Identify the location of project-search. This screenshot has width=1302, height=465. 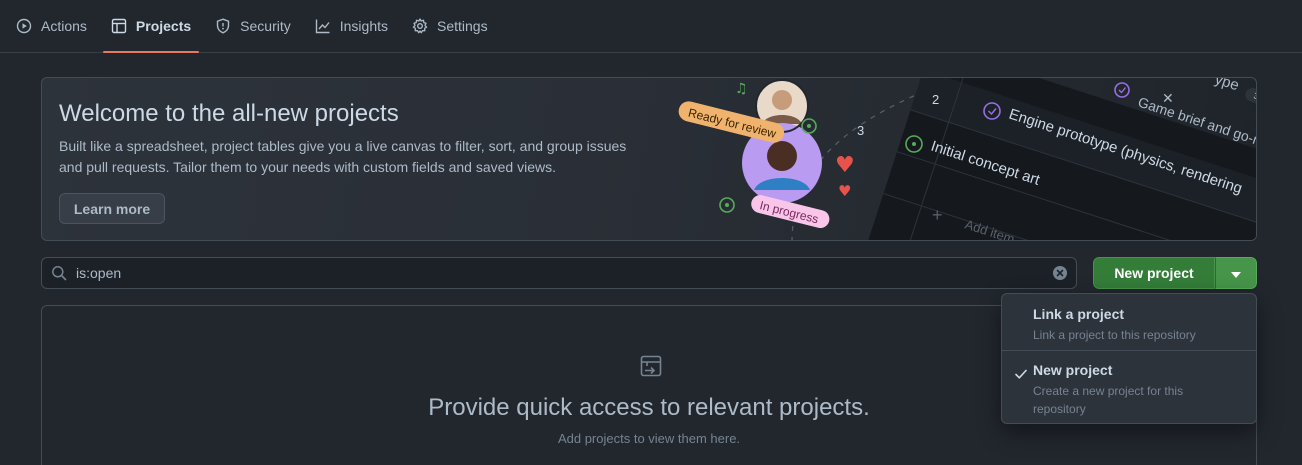
(559, 273).